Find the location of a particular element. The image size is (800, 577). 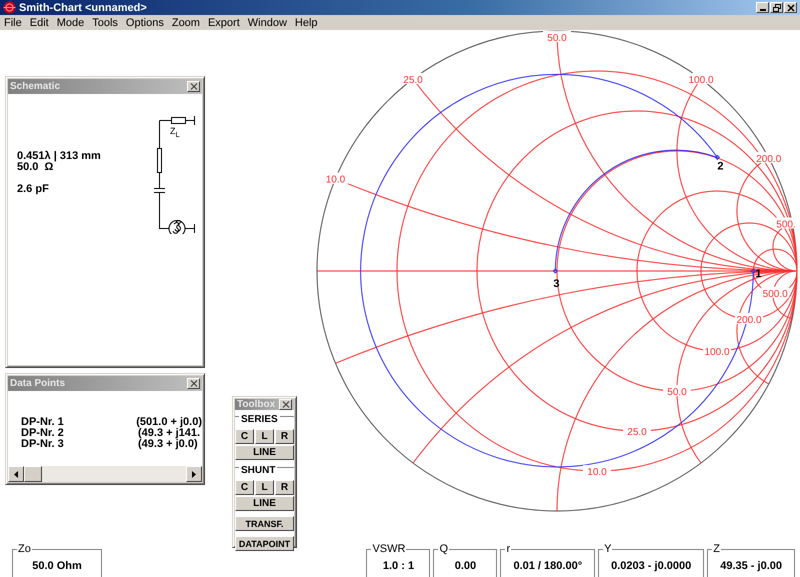

readout-label: Zo is located at coordinates (24, 549).